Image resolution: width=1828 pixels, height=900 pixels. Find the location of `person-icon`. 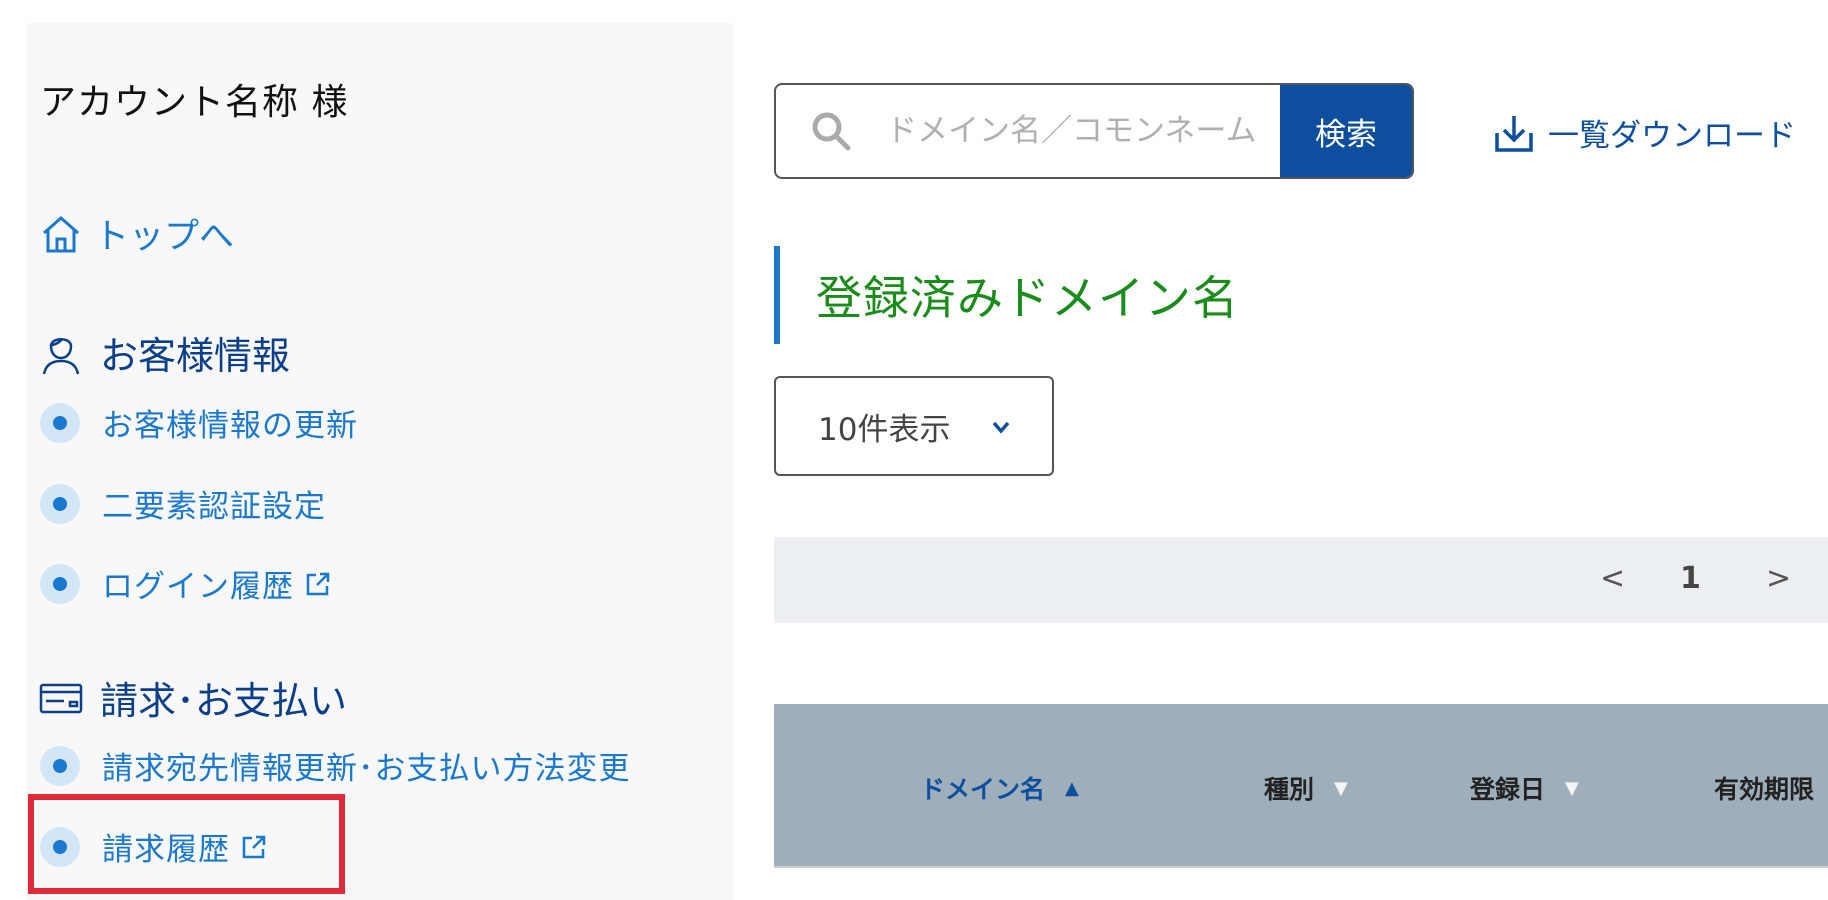

person-icon is located at coordinates (61, 353).